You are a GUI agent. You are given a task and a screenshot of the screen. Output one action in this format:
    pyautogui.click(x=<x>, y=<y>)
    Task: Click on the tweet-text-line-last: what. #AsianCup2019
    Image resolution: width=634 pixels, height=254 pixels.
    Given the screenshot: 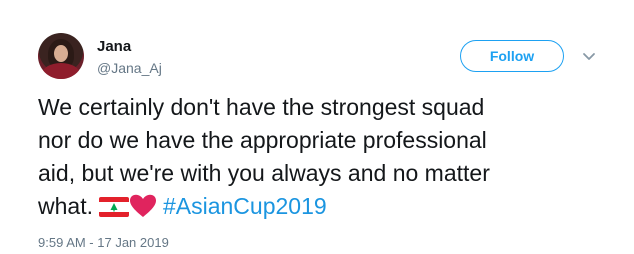 What is the action you would take?
    pyautogui.click(x=318, y=206)
    